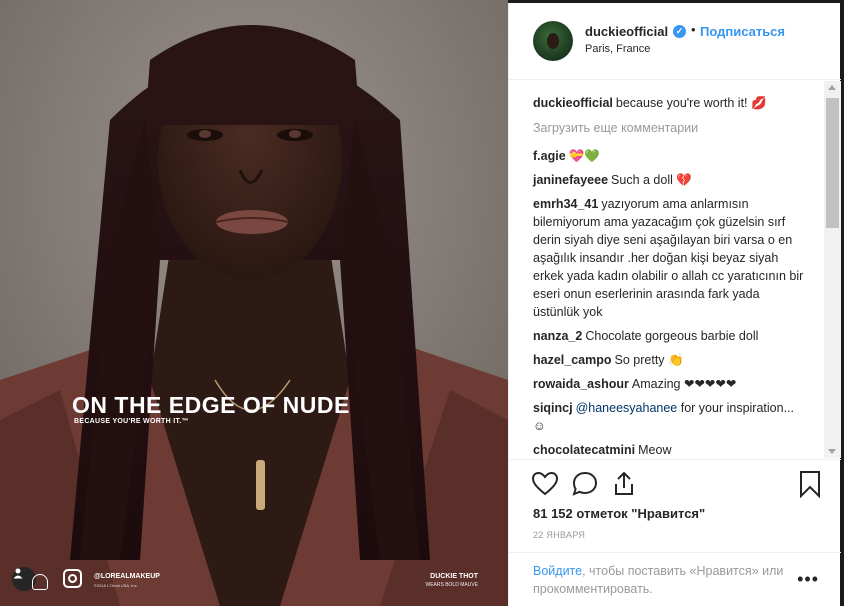 The width and height of the screenshot is (844, 606). I want to click on caption: duckieofficial because you're worth it! 💋, so click(669, 103).